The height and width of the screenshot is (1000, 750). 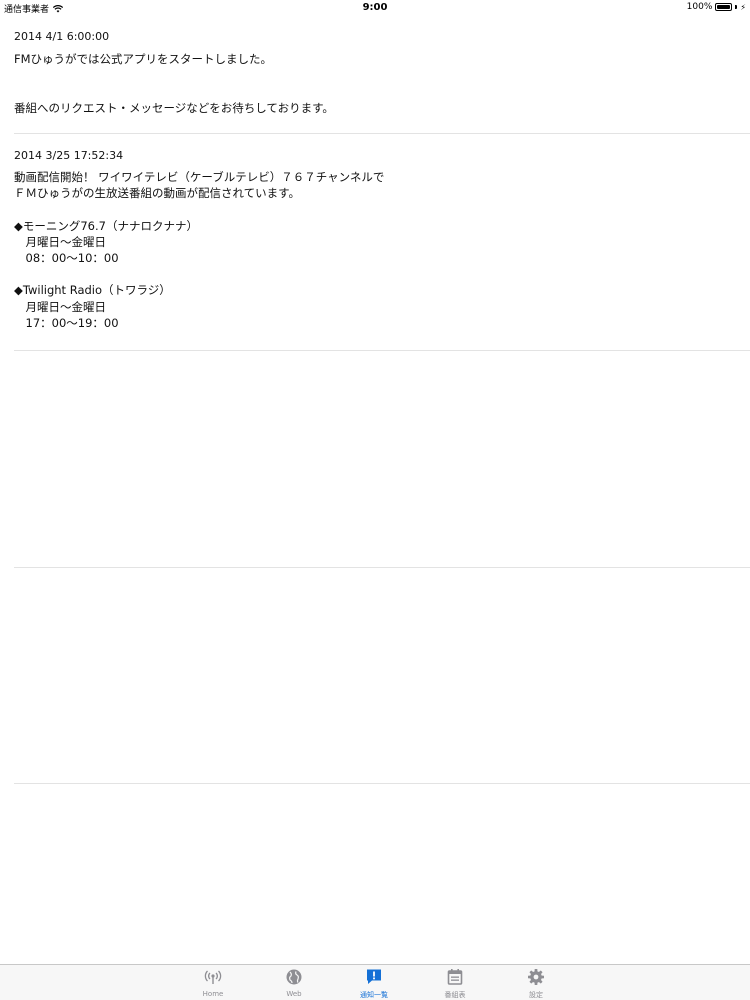 I want to click on status-right: 100% ⚡, so click(x=716, y=7).